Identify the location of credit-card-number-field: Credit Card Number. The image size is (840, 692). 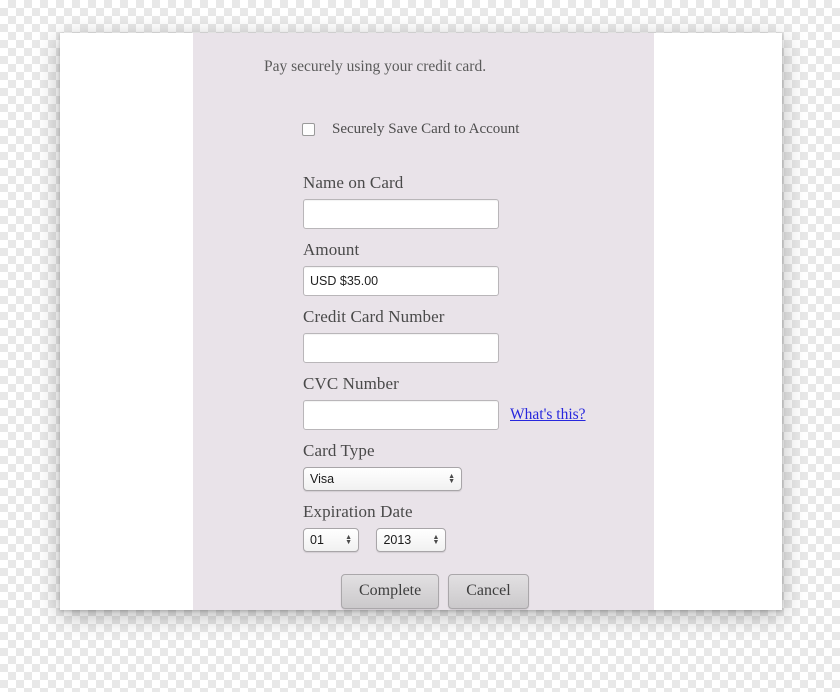
(468, 335).